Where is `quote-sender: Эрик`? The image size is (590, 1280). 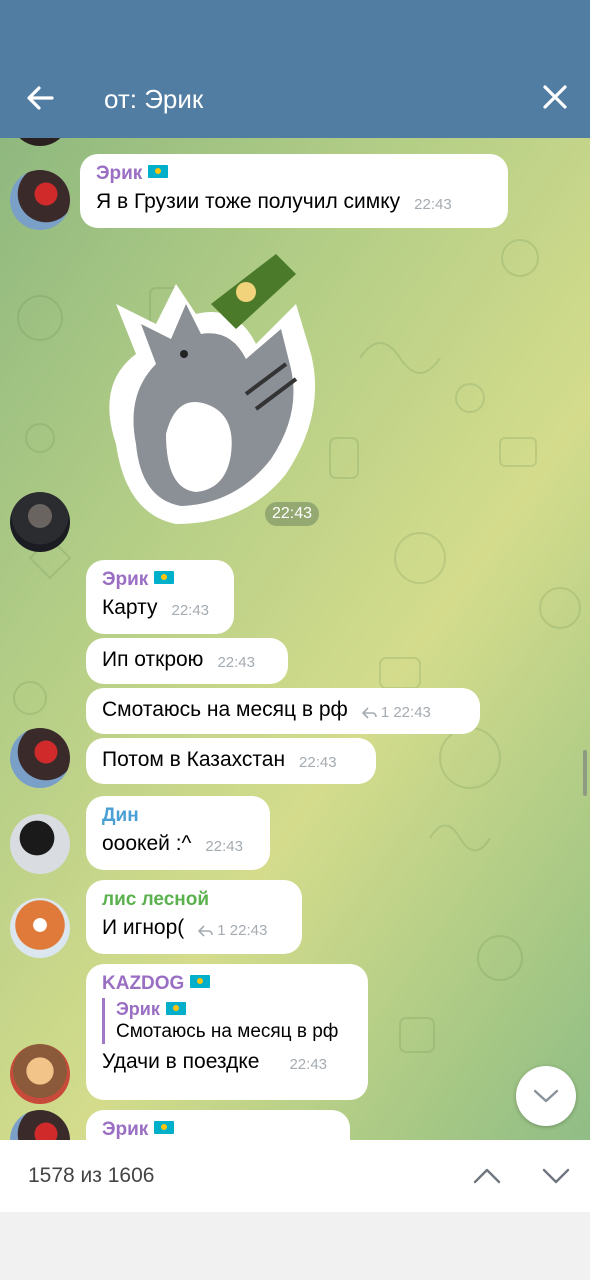
quote-sender: Эрик is located at coordinates (138, 1009).